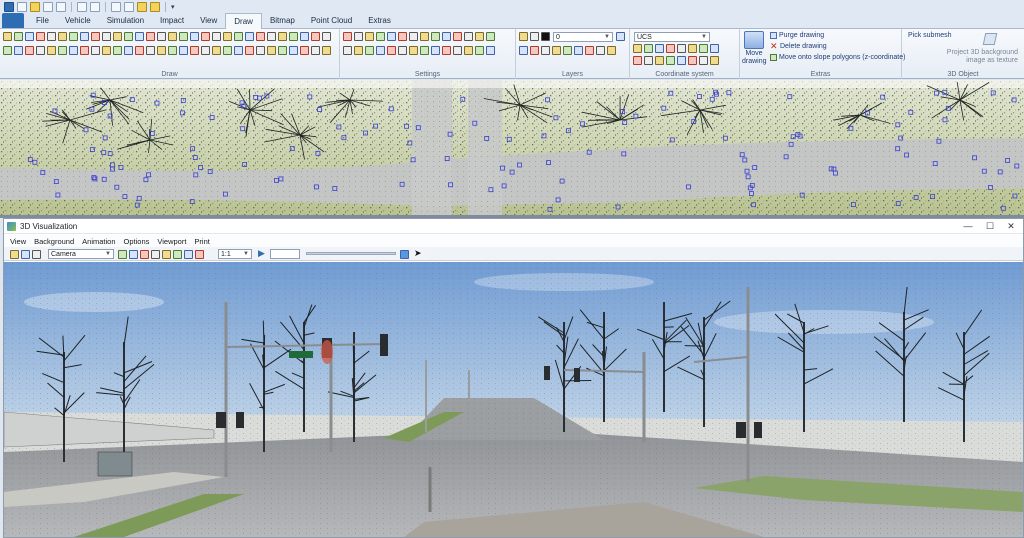 The image size is (1024, 538). What do you see at coordinates (36, 254) in the screenshot?
I see `print-icon` at bounding box center [36, 254].